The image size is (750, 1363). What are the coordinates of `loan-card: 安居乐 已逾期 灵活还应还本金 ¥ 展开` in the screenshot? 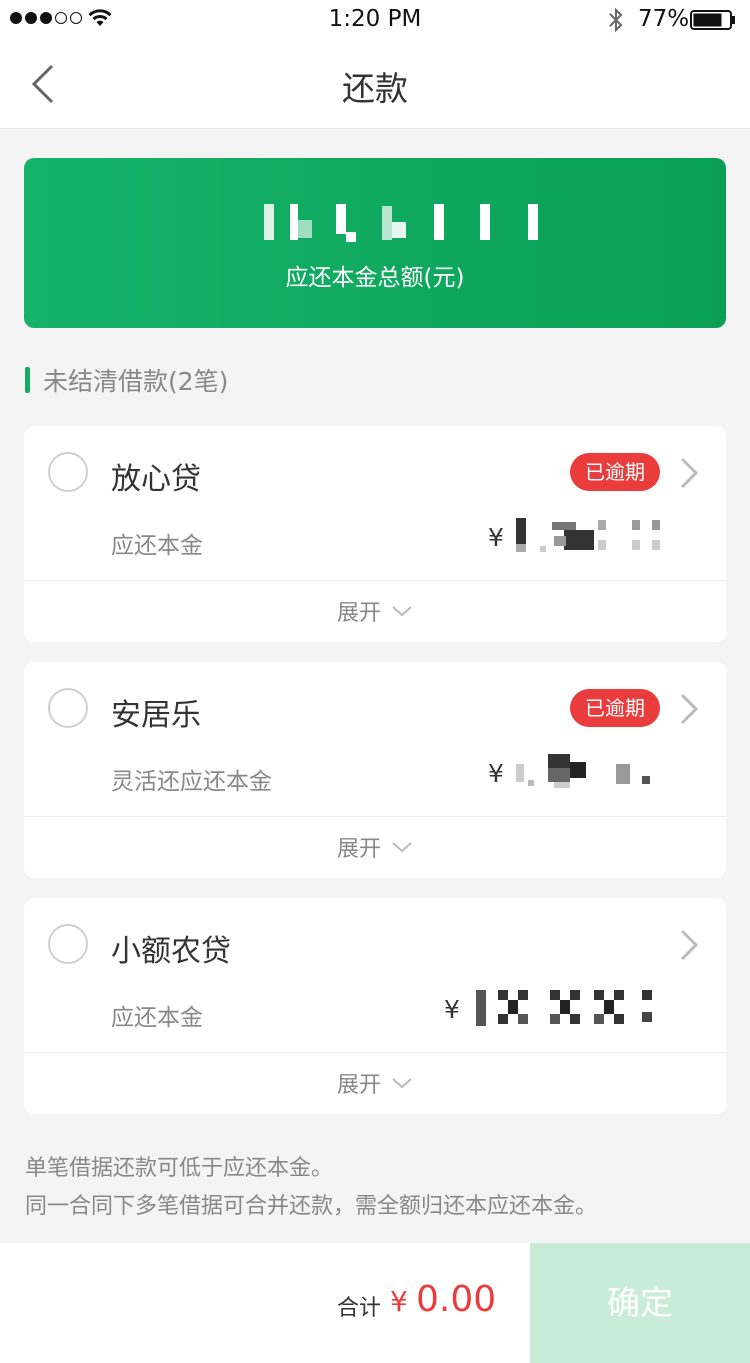 It's located at (375, 770).